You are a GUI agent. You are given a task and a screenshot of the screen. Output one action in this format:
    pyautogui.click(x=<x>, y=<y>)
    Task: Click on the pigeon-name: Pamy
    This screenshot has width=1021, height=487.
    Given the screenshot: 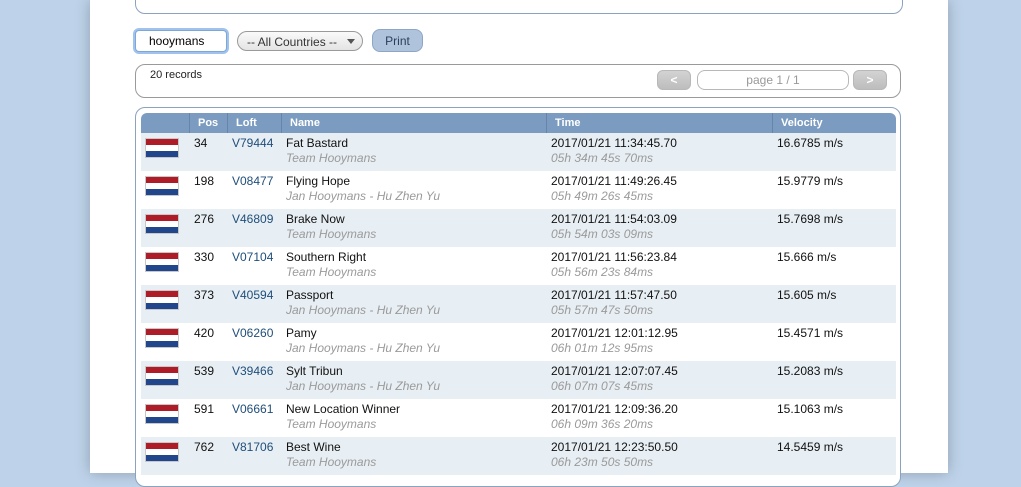 What is the action you would take?
    pyautogui.click(x=301, y=333)
    